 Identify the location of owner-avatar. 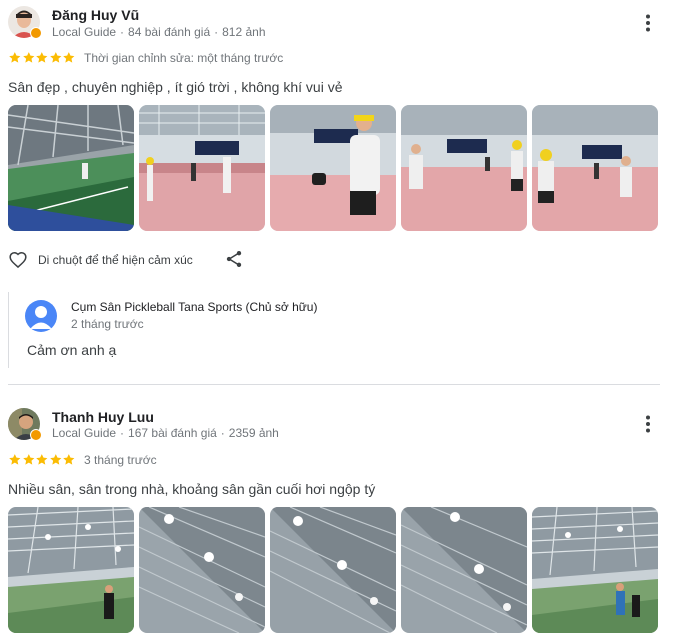
(41, 316).